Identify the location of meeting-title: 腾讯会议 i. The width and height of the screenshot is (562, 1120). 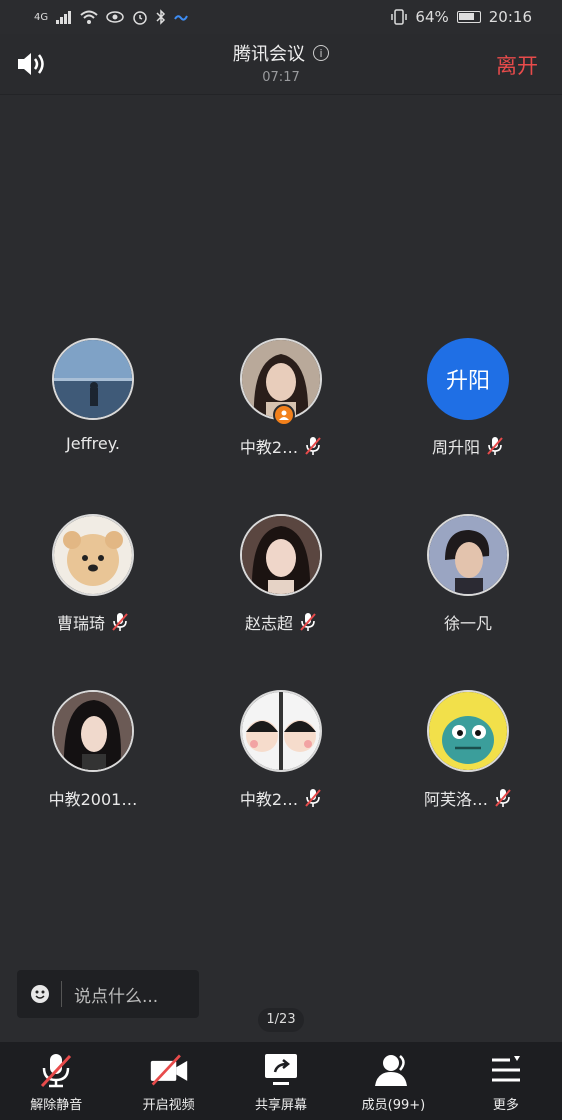
(281, 53).